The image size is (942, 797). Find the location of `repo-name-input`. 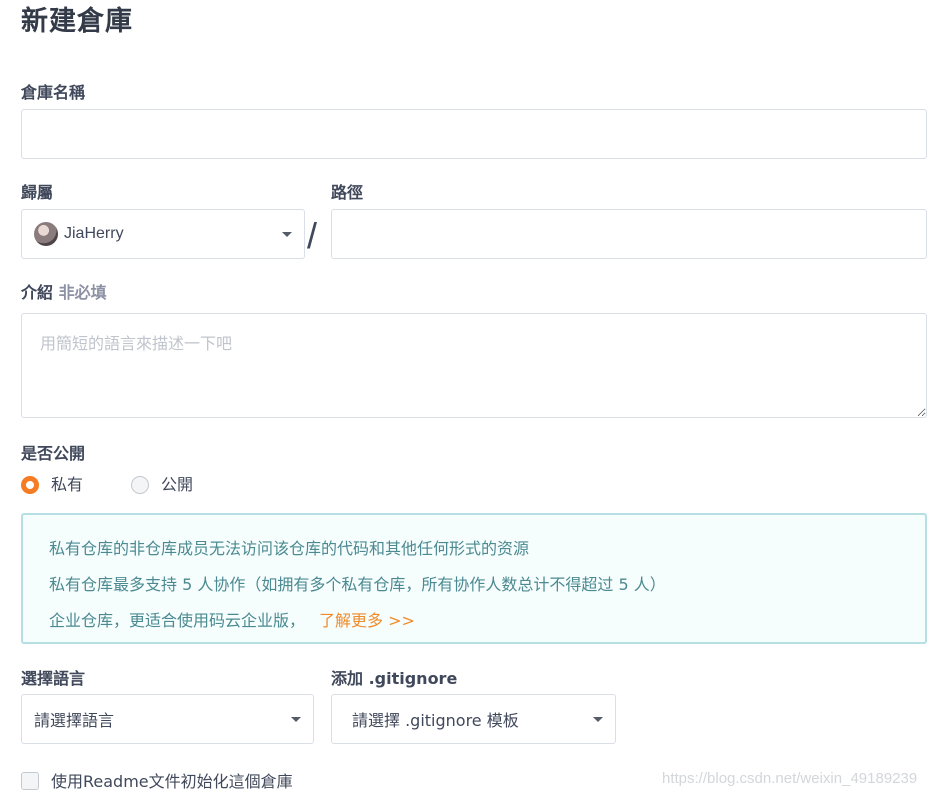

repo-name-input is located at coordinates (474, 134).